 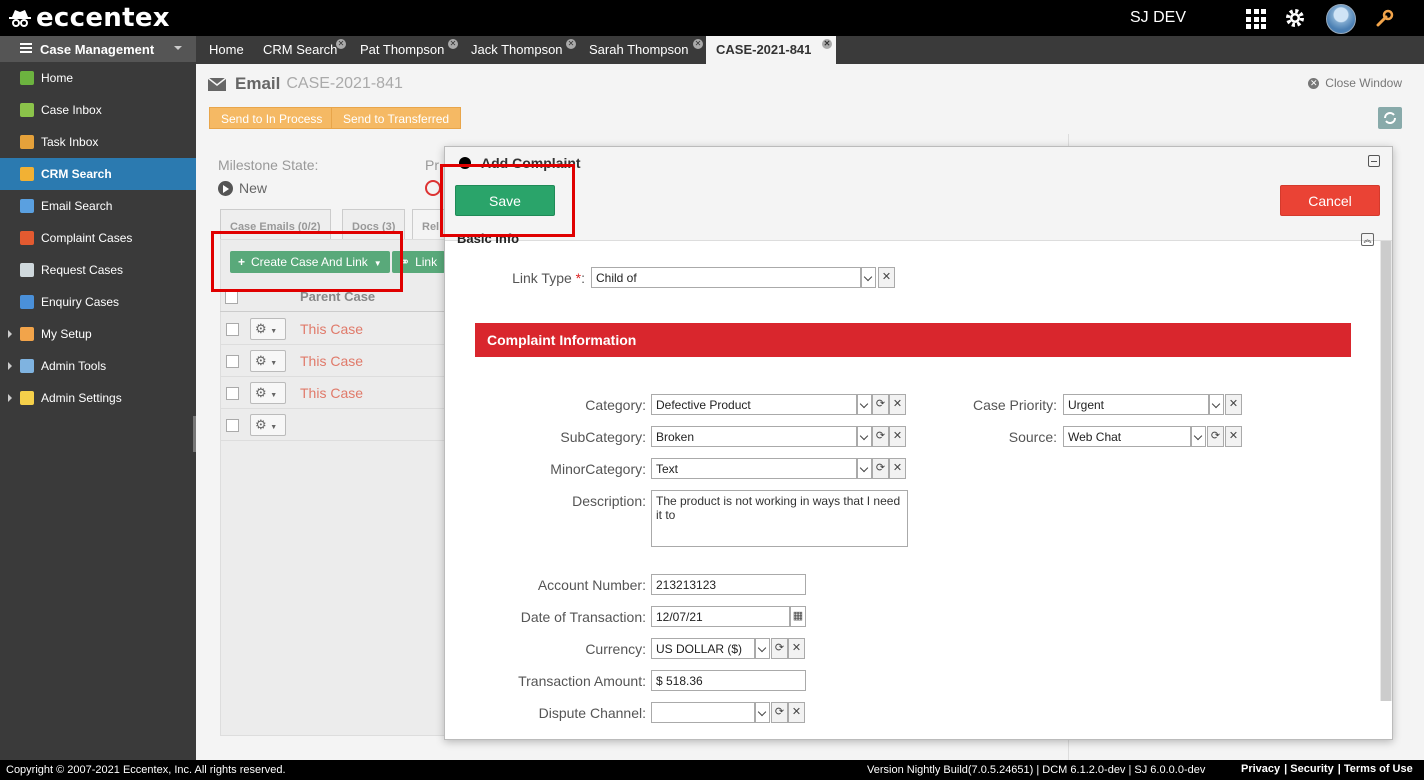 What do you see at coordinates (226, 50) in the screenshot?
I see `tab-home: Home` at bounding box center [226, 50].